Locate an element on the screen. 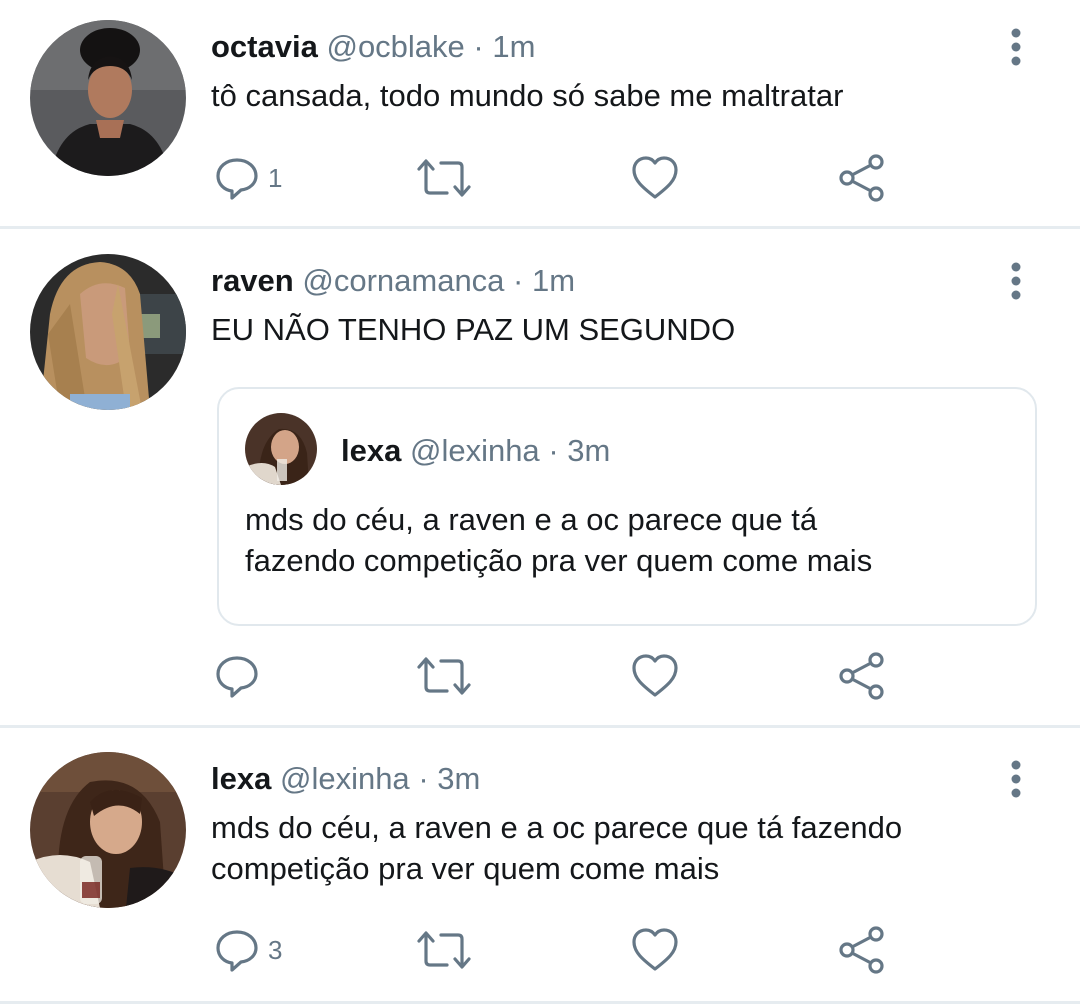  user-handle: @cornamanca is located at coordinates (403, 280).